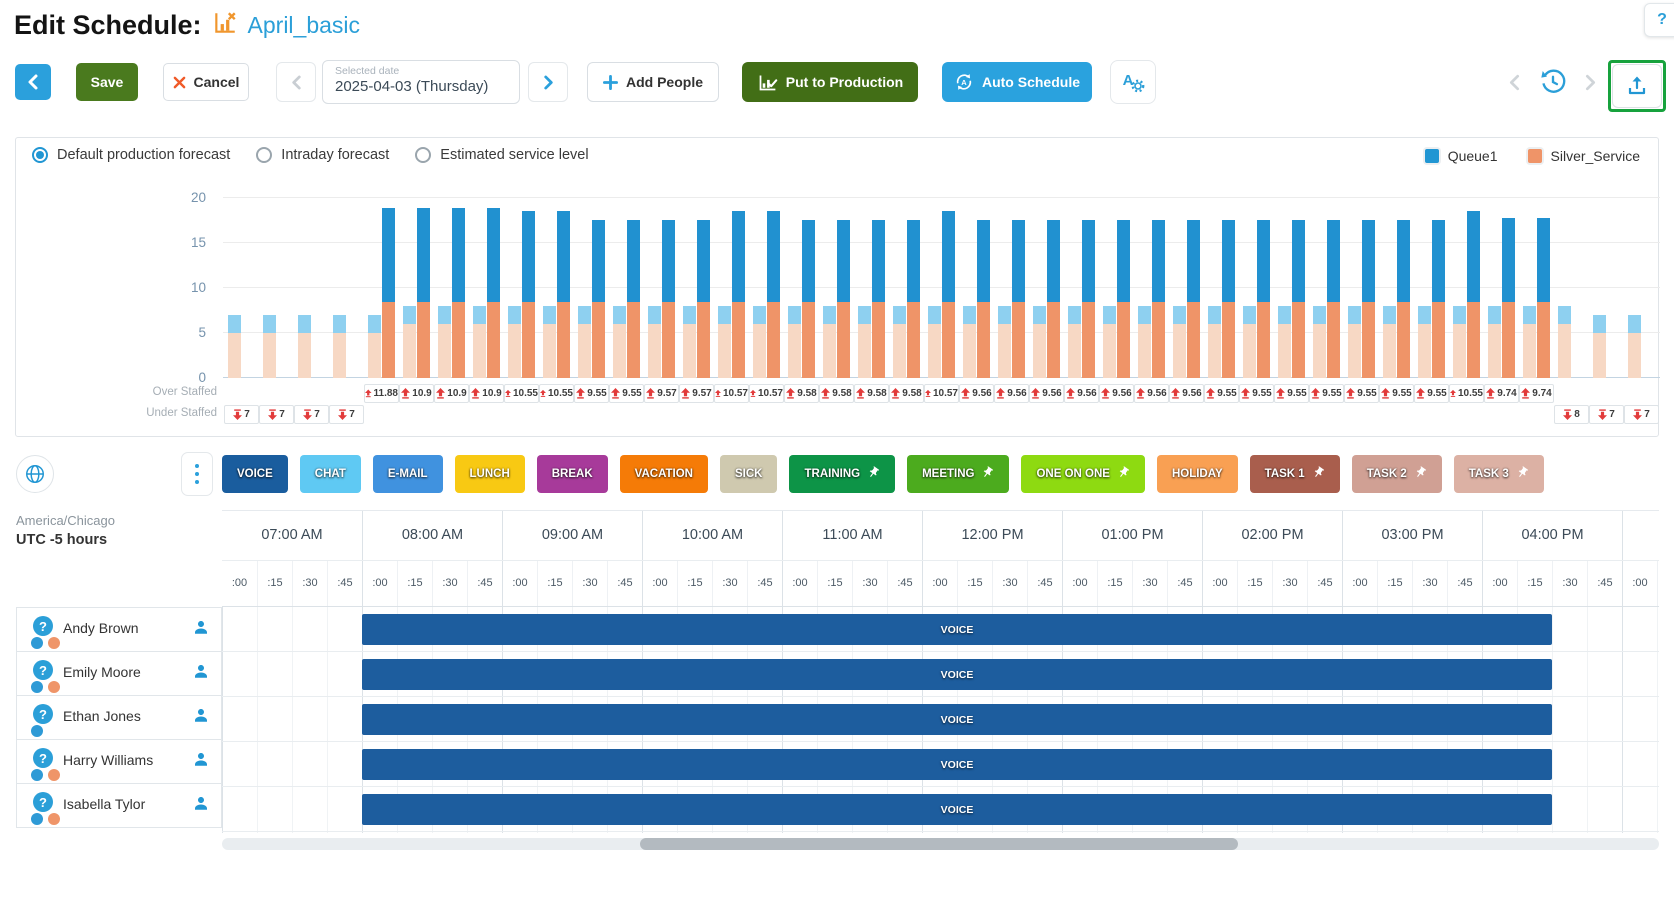 The image size is (1674, 909). What do you see at coordinates (119, 717) in the screenshot?
I see `agent-row: ? Ethan Jones` at bounding box center [119, 717].